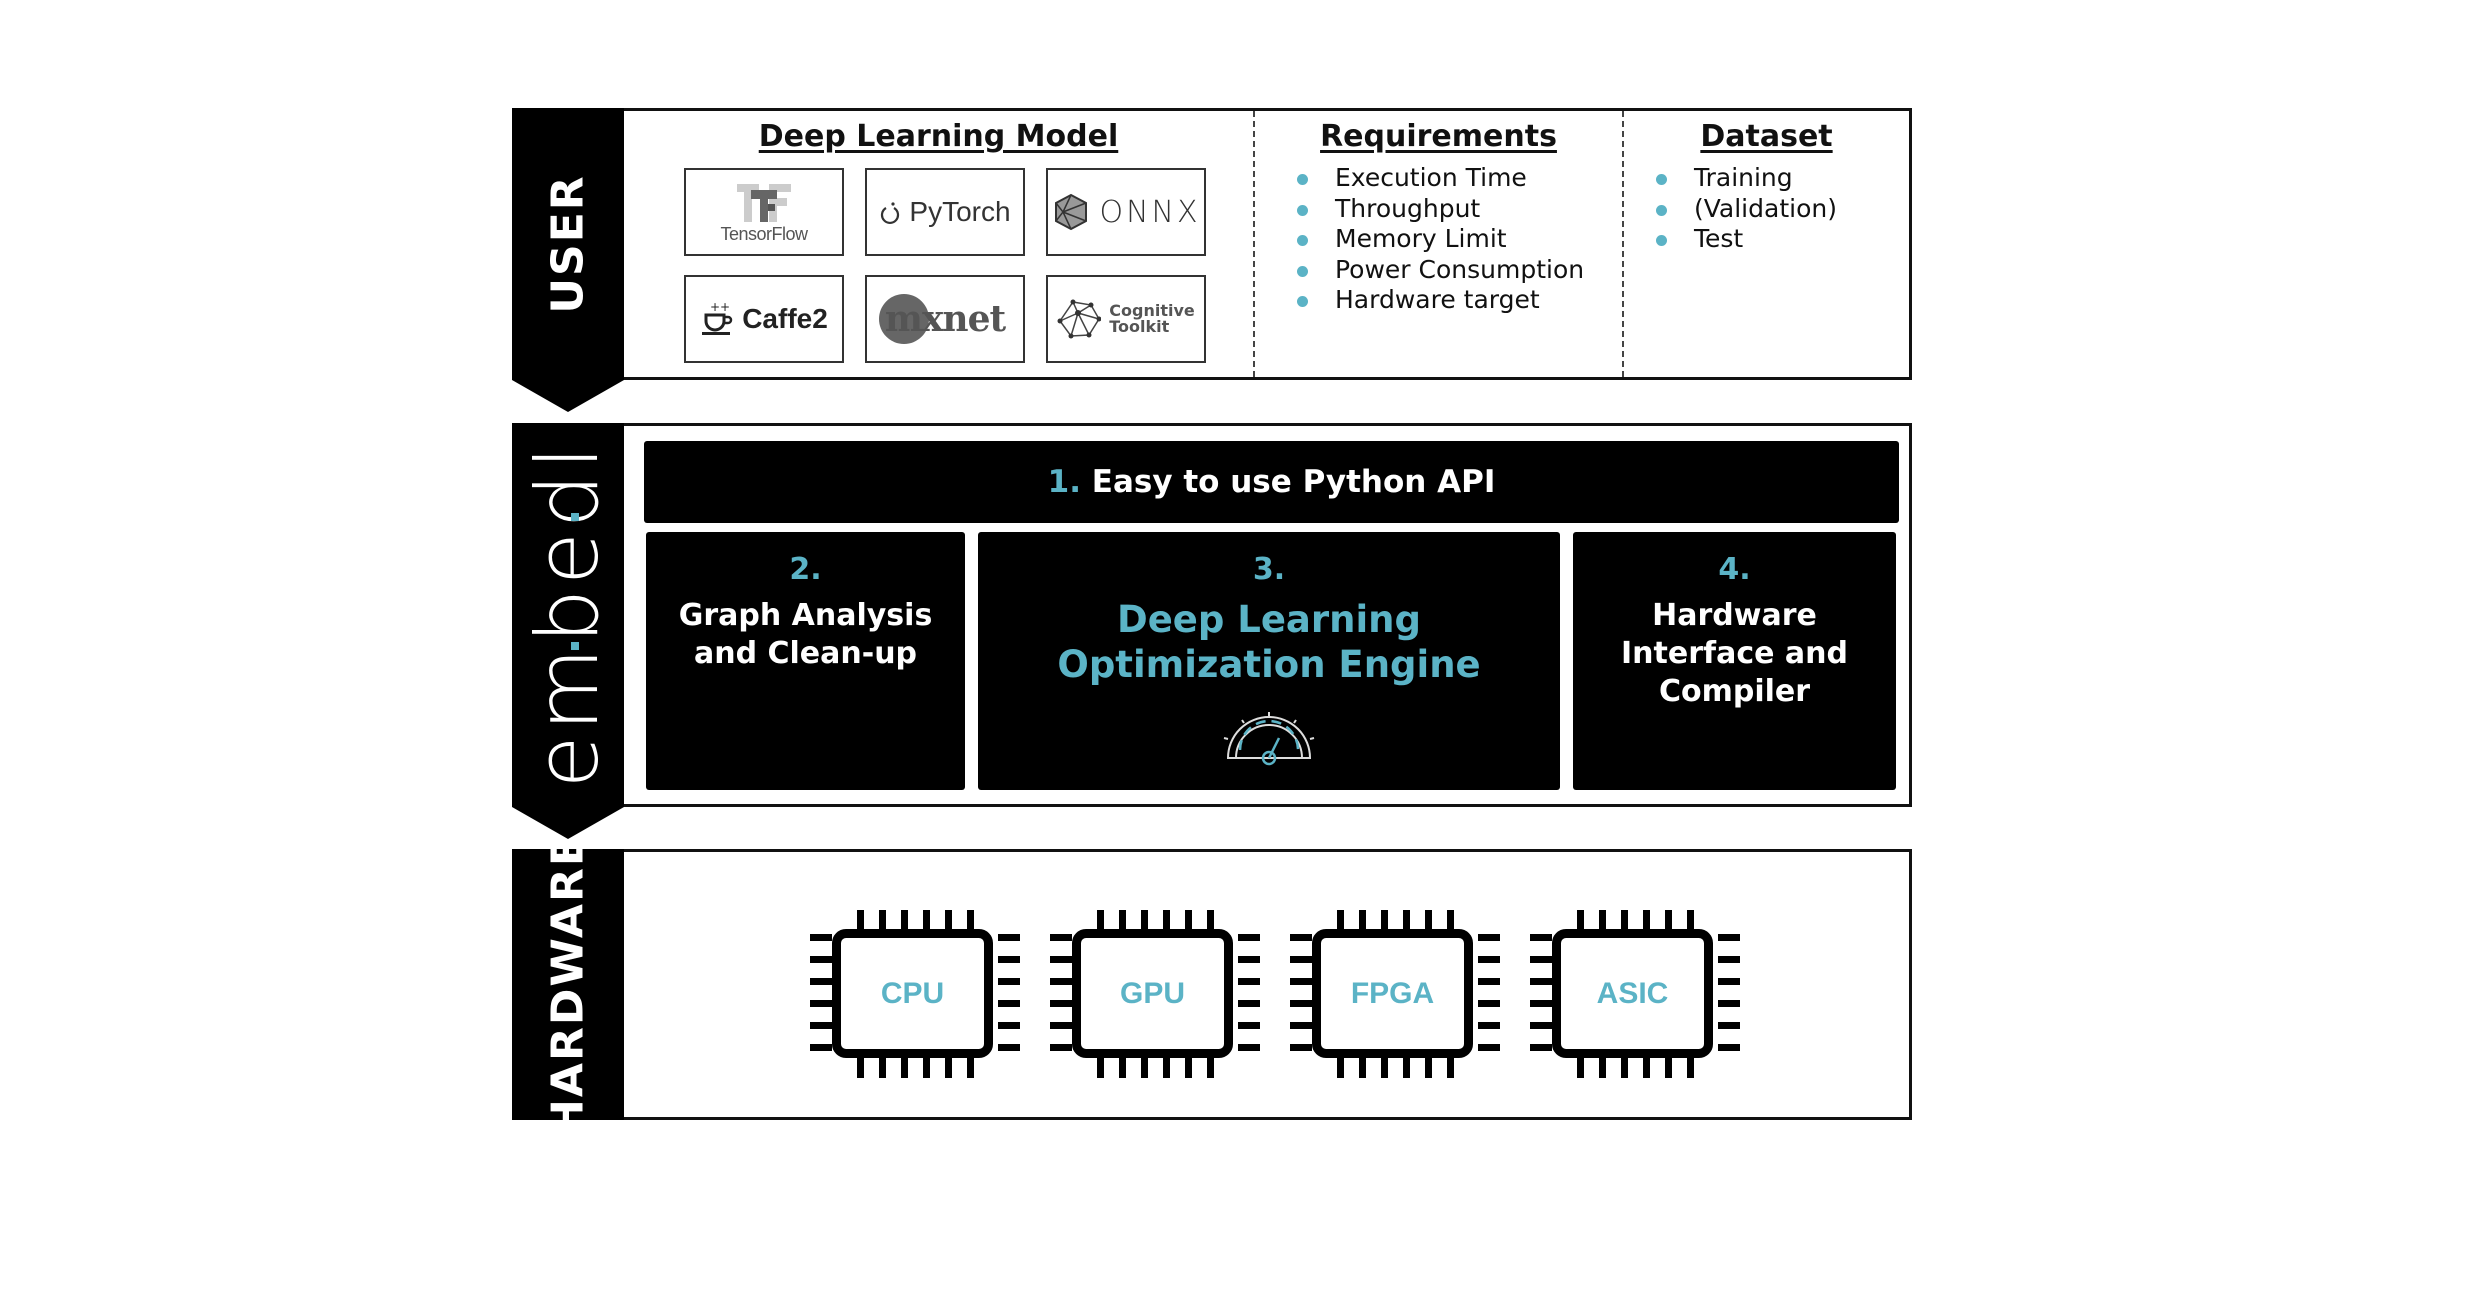  I want to click on chip-fpga: FPGA, so click(1395, 994).